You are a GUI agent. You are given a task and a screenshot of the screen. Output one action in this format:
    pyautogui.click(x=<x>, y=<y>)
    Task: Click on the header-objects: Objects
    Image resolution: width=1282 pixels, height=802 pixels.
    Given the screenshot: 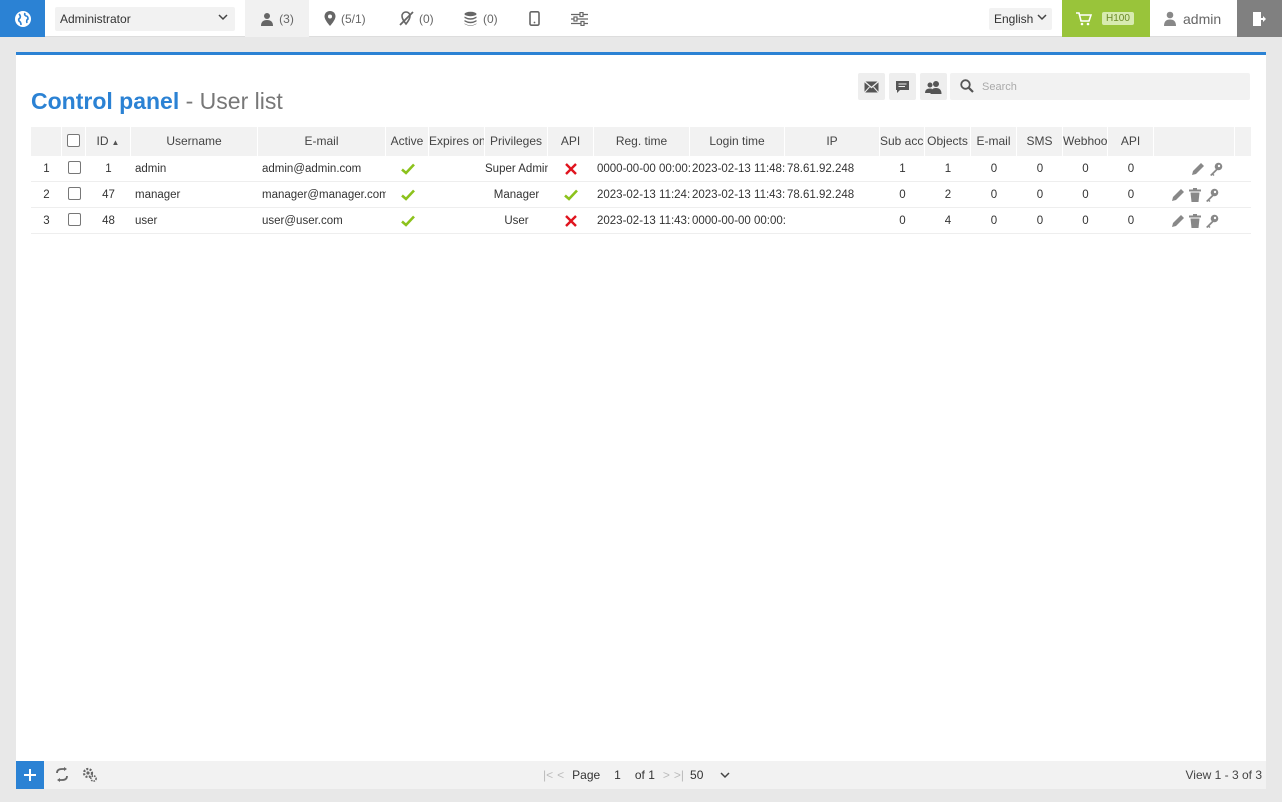 What is the action you would take?
    pyautogui.click(x=948, y=141)
    